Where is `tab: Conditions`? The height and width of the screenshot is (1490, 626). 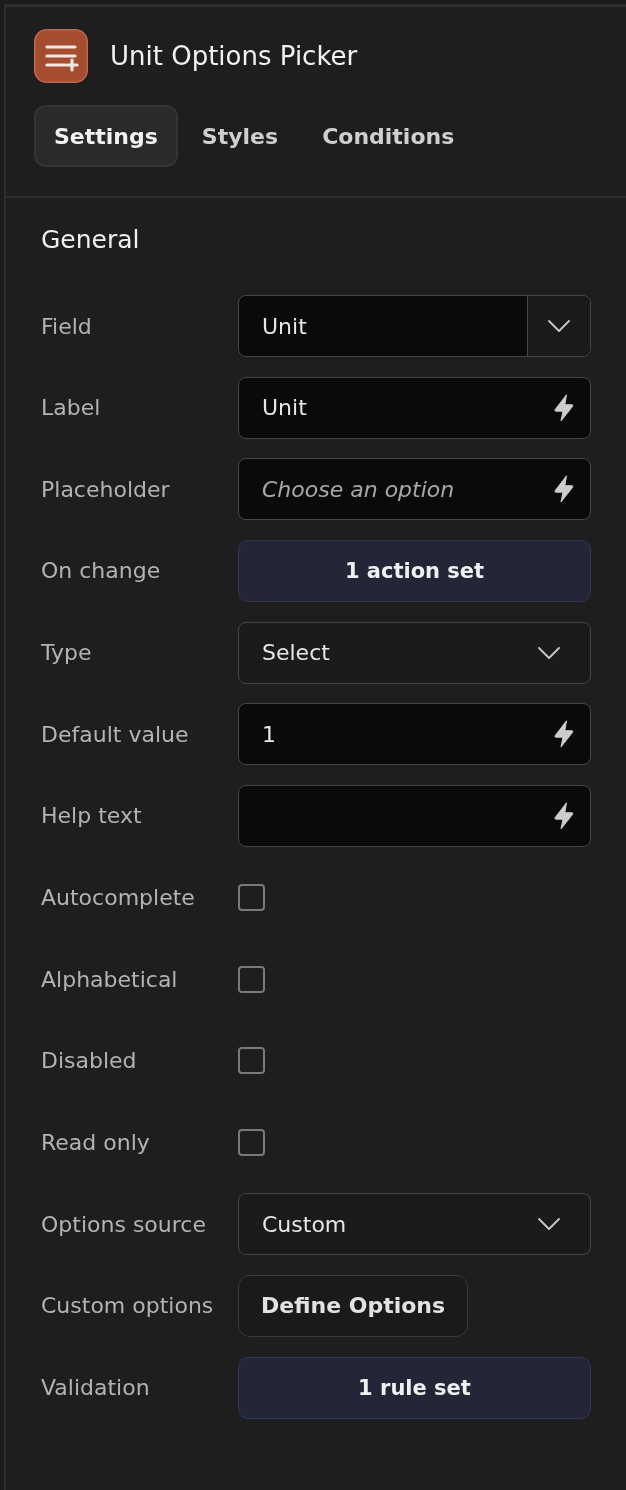
tab: Conditions is located at coordinates (388, 136).